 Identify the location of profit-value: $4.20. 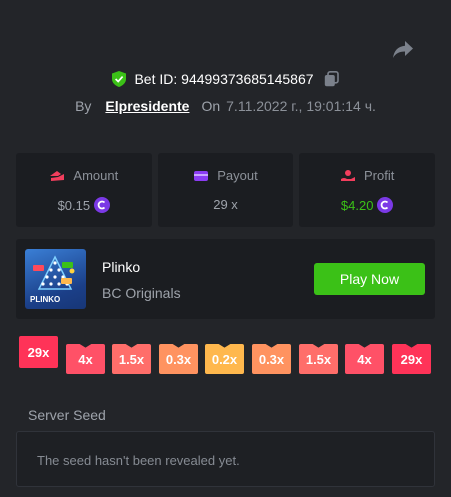
(357, 205).